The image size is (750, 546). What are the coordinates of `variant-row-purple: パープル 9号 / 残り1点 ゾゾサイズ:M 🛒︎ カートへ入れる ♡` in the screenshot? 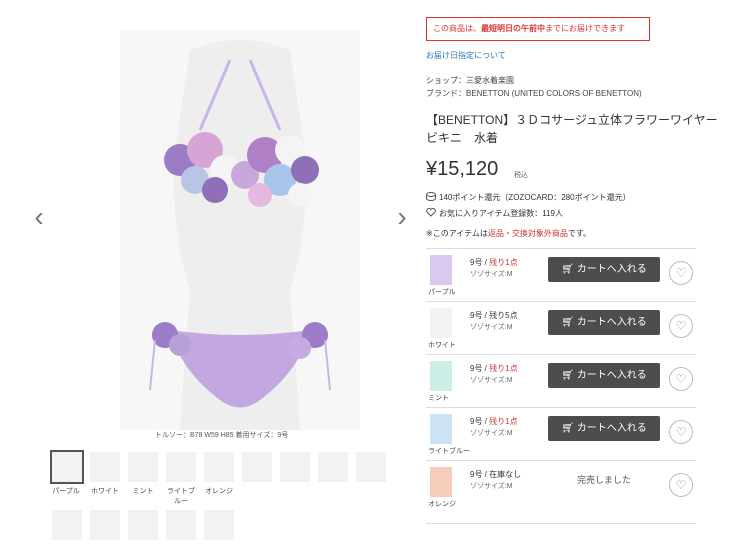 It's located at (561, 274).